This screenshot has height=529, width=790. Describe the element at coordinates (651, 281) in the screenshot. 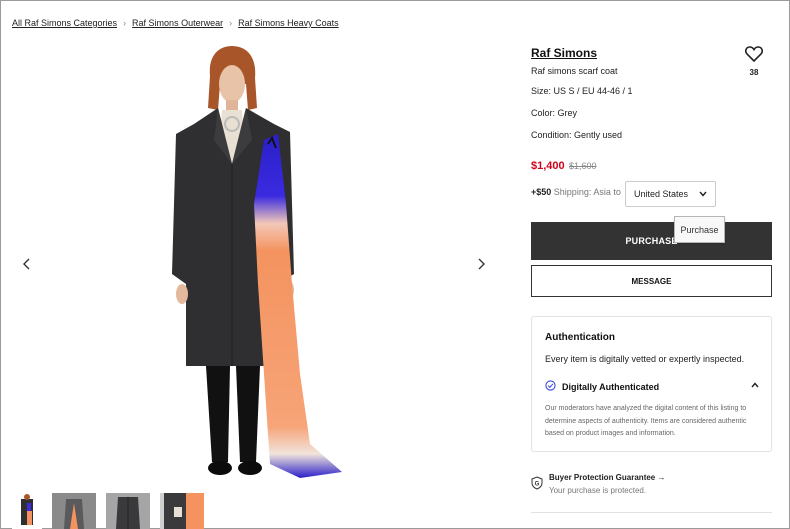

I see `message-button: MESSAGE` at that location.